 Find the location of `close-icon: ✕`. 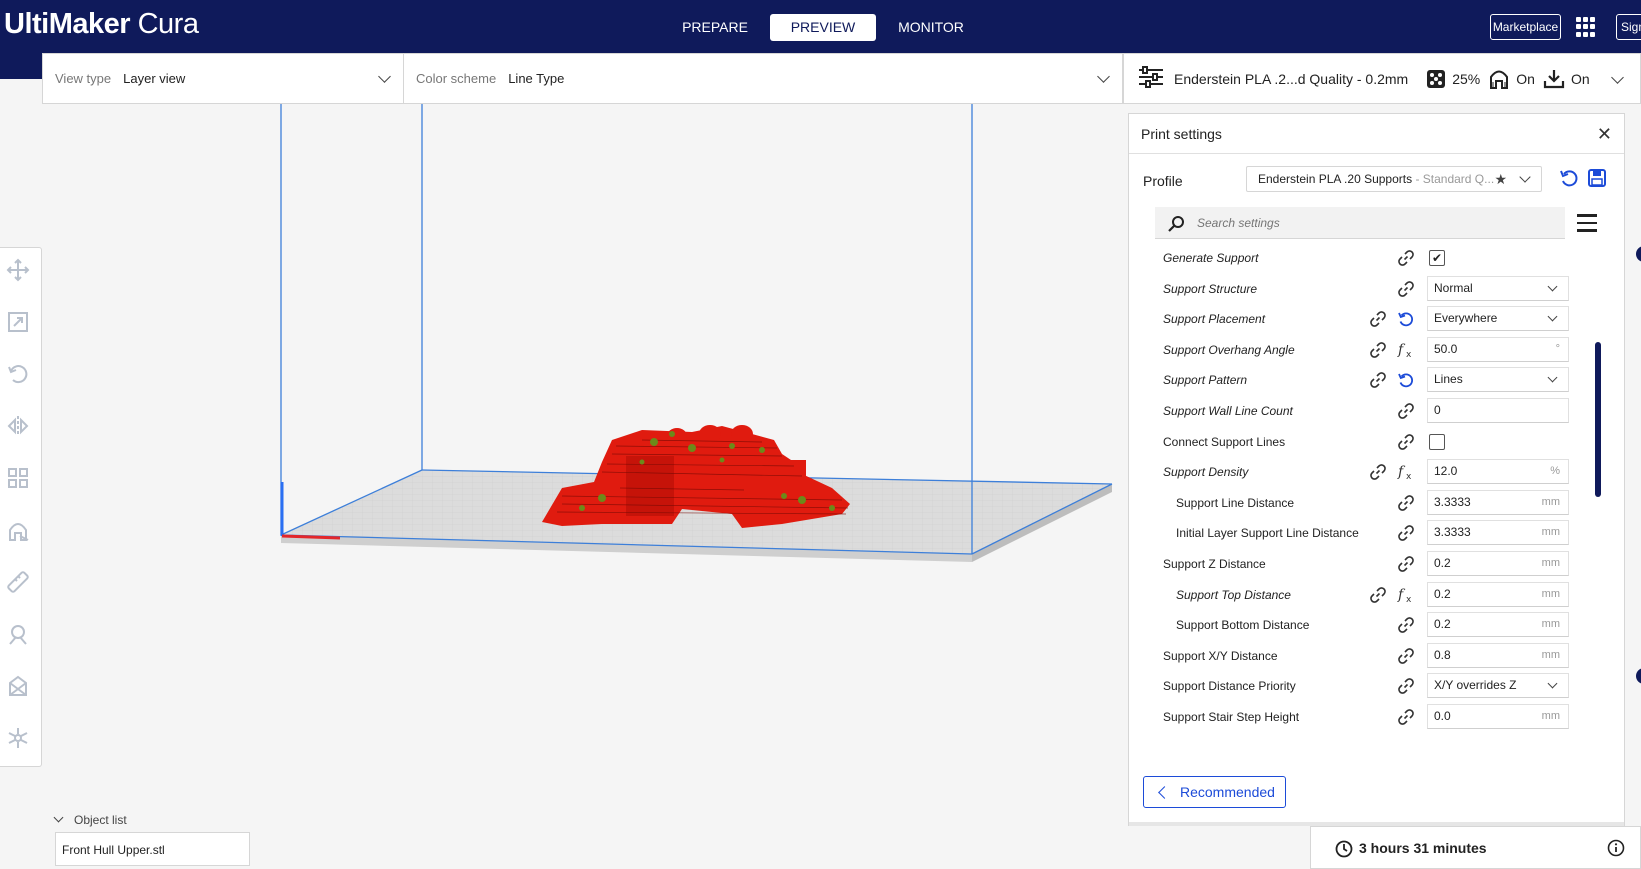

close-icon: ✕ is located at coordinates (1604, 134).